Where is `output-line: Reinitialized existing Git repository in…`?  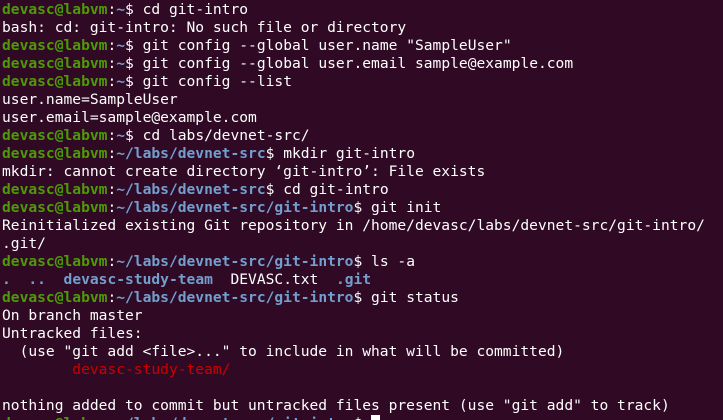
output-line: Reinitialized existing Git repository in… is located at coordinates (362, 226).